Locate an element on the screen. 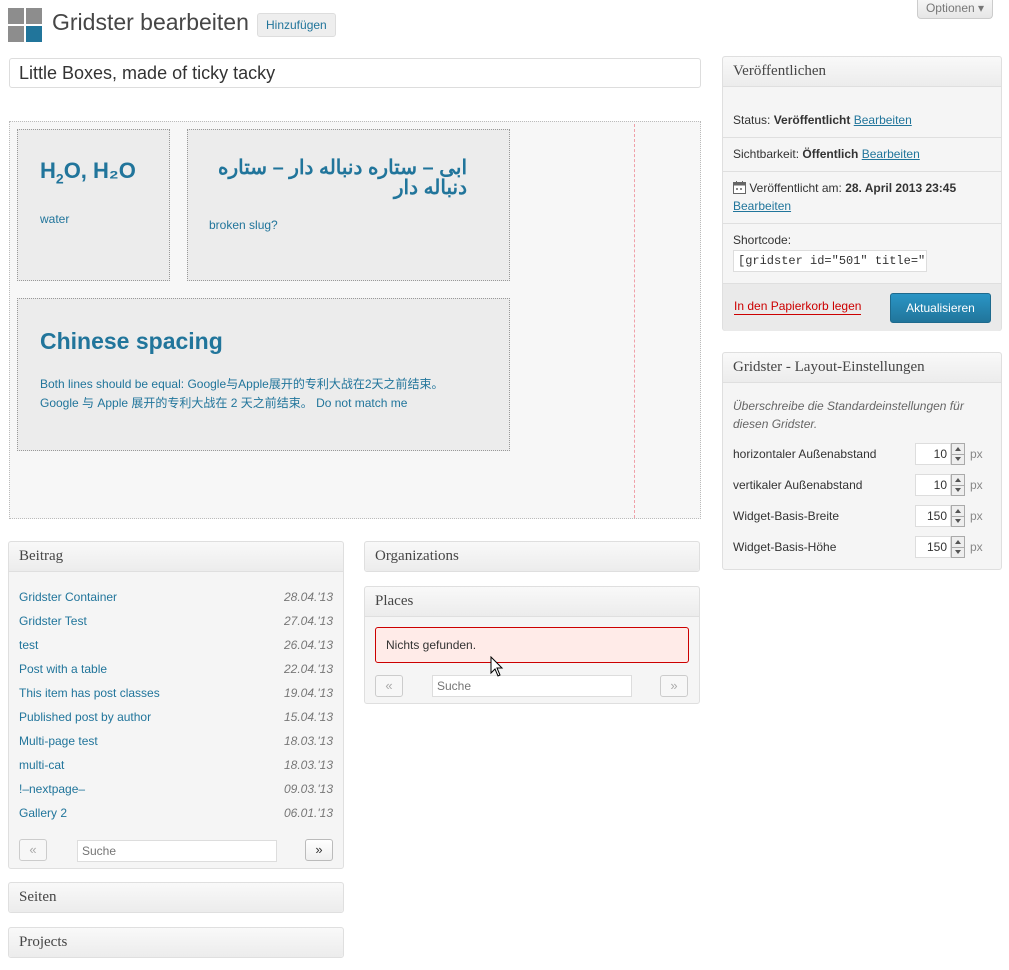 The height and width of the screenshot is (970, 1009). gridster-logo-icon is located at coordinates (25, 25).